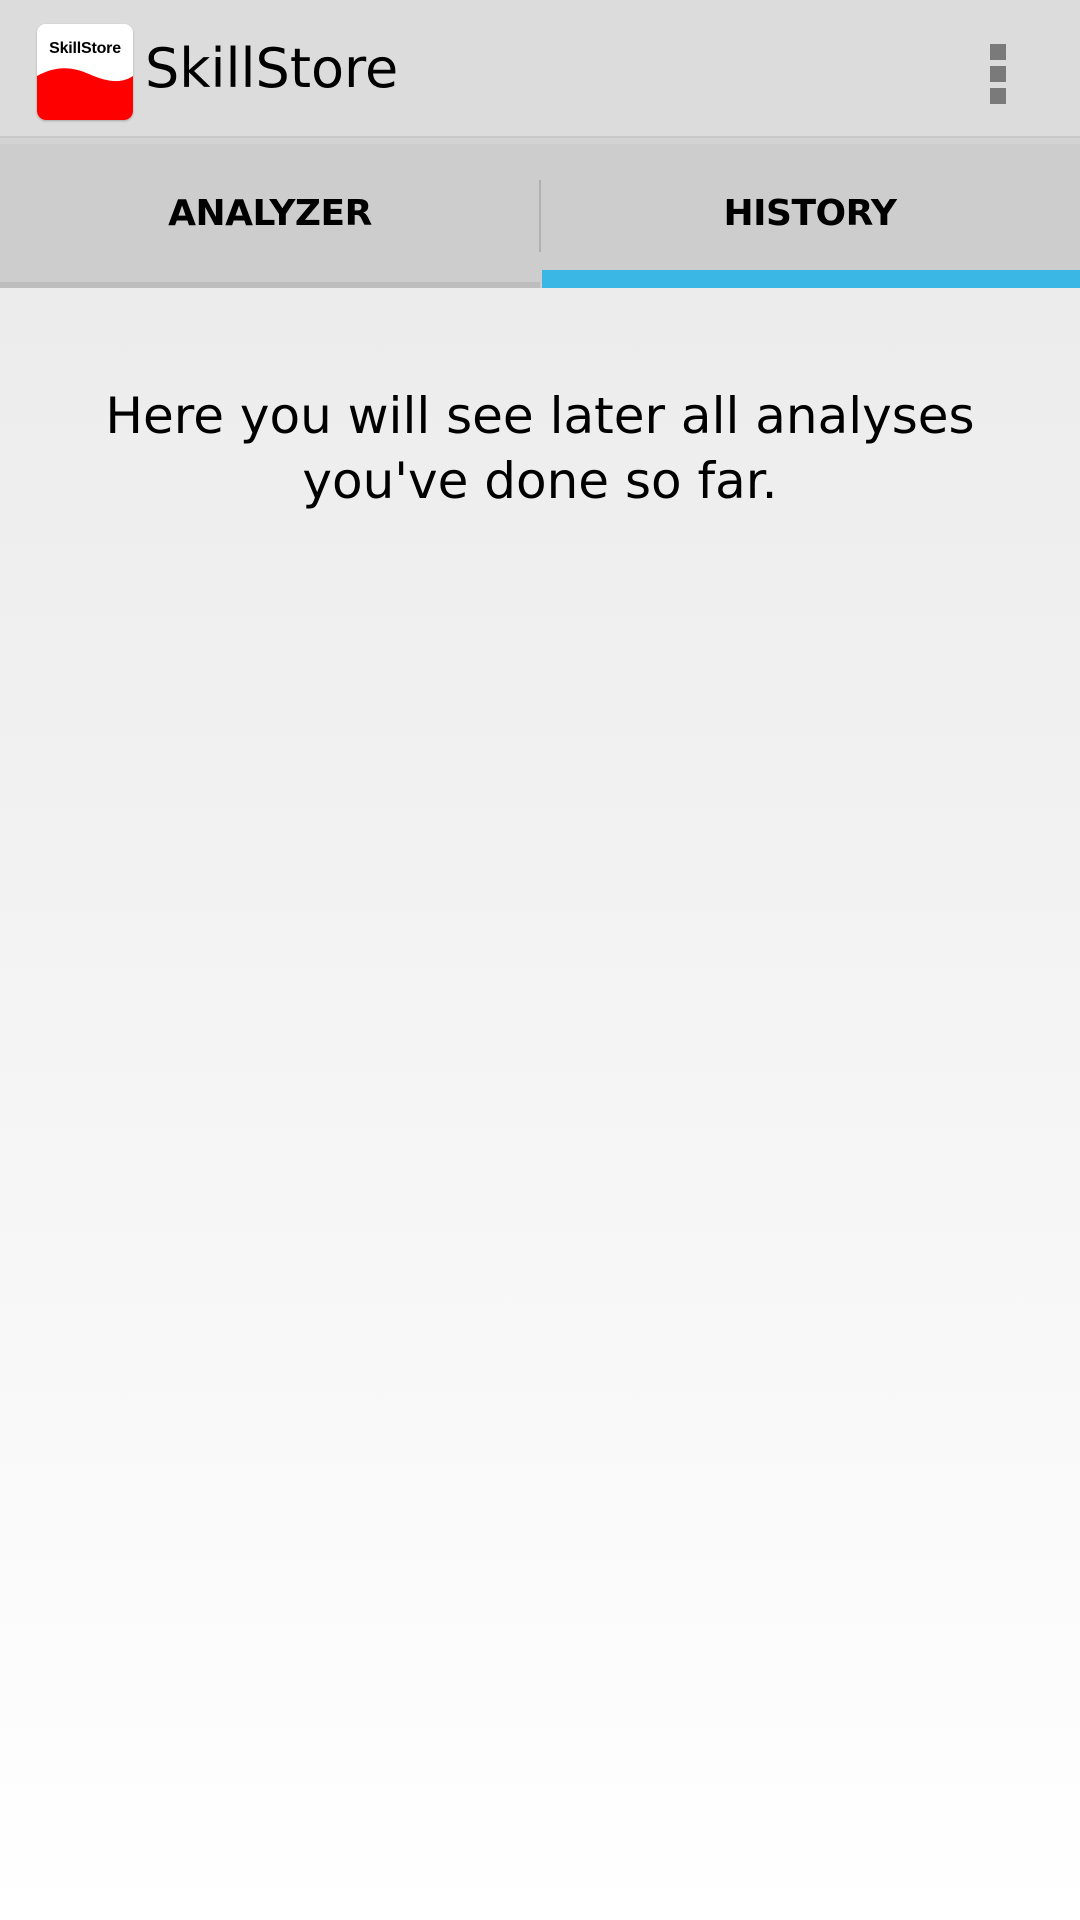 This screenshot has height=1920, width=1080. Describe the element at coordinates (85, 48) in the screenshot. I see `app-logo-text: SkillStore` at that location.